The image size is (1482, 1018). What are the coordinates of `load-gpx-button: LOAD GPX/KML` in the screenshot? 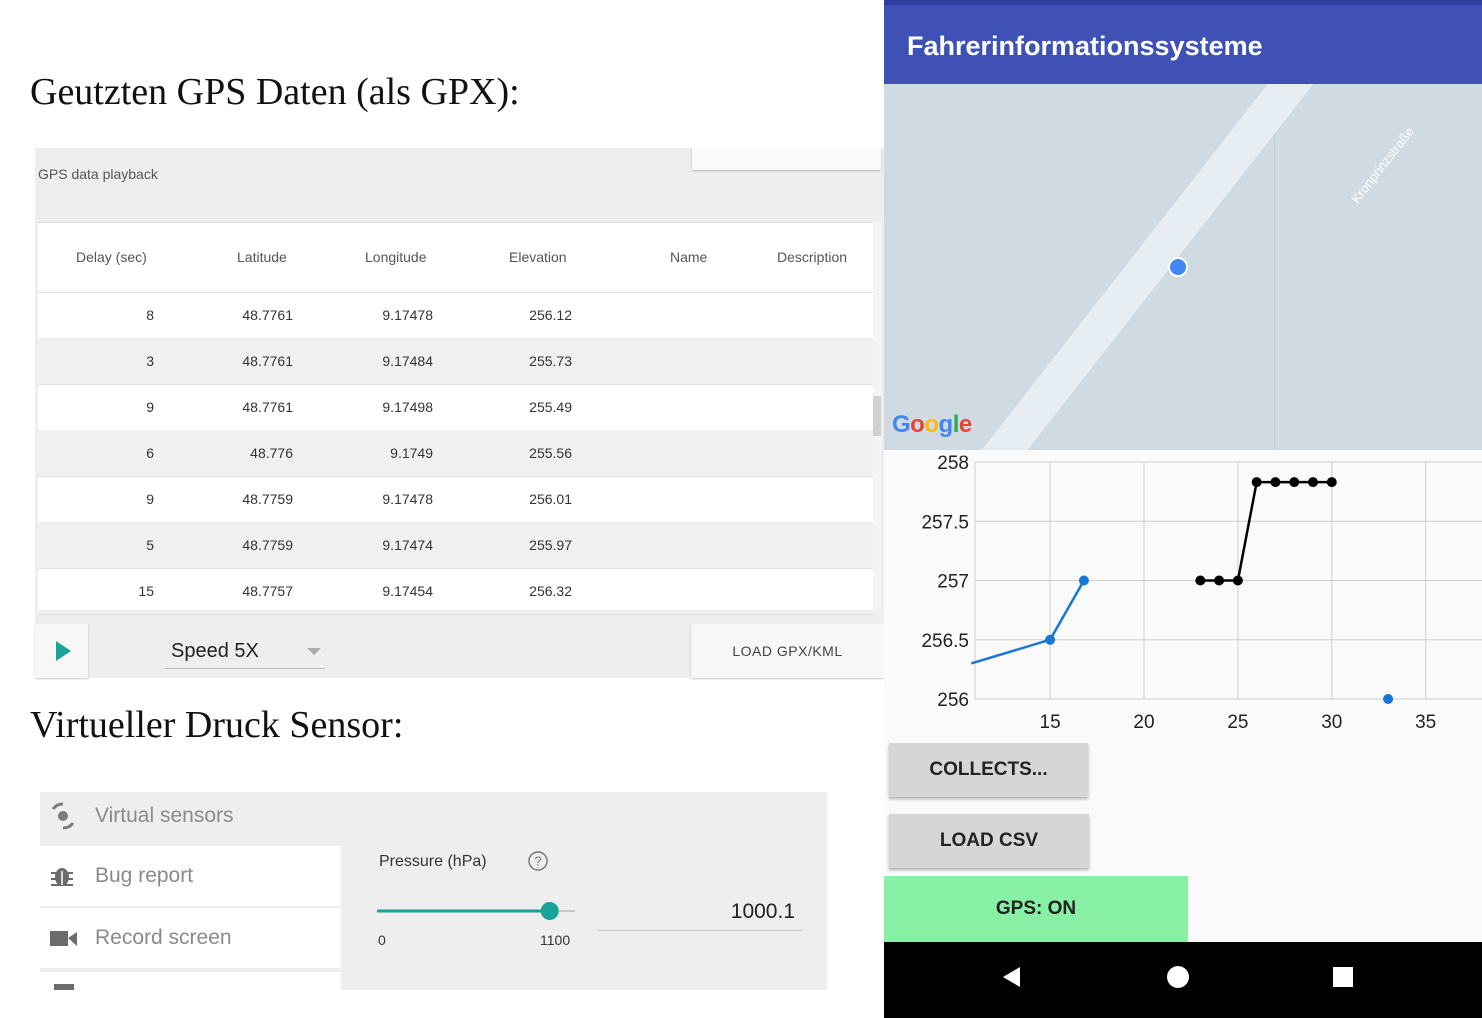 It's located at (787, 651).